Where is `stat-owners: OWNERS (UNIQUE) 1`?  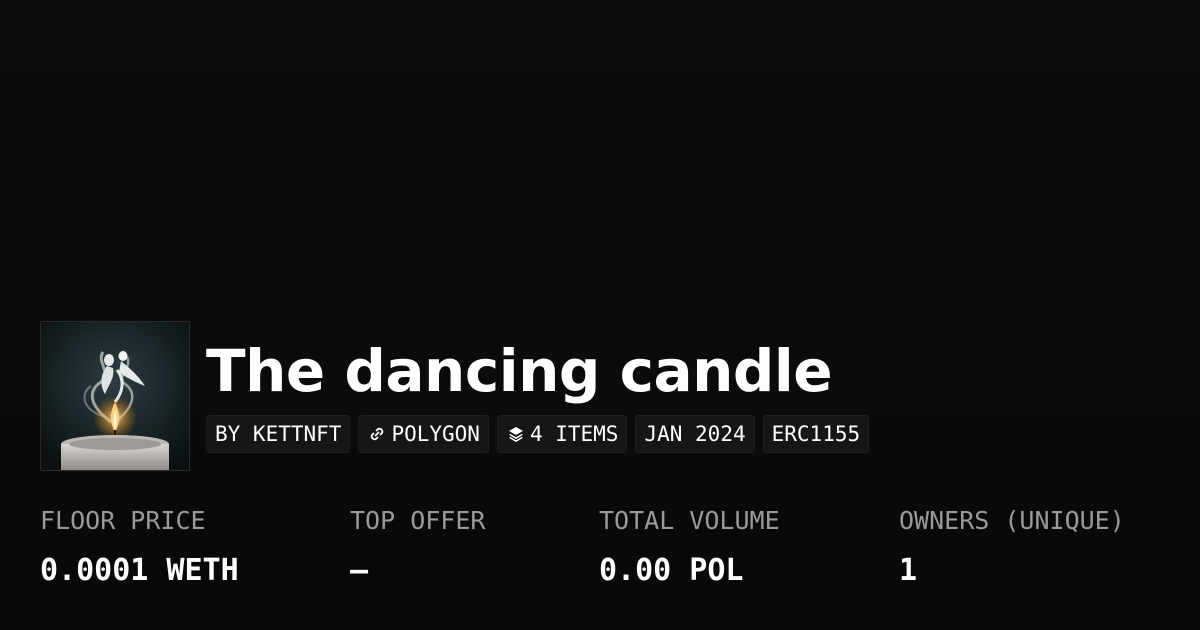
stat-owners: OWNERS (UNIQUE) 1 is located at coordinates (1012, 546).